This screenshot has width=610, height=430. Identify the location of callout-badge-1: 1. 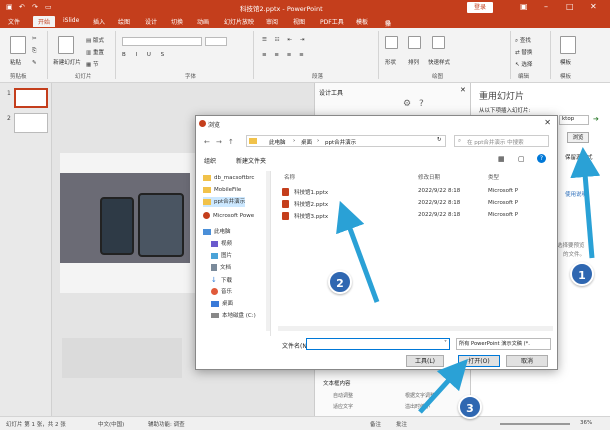
(582, 274).